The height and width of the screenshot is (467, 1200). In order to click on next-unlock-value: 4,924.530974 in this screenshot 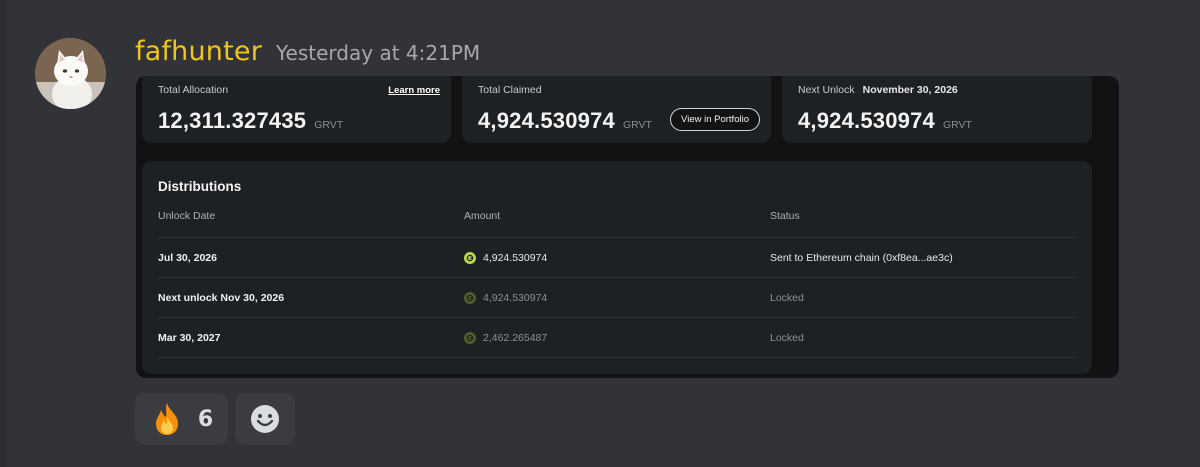, I will do `click(866, 120)`.